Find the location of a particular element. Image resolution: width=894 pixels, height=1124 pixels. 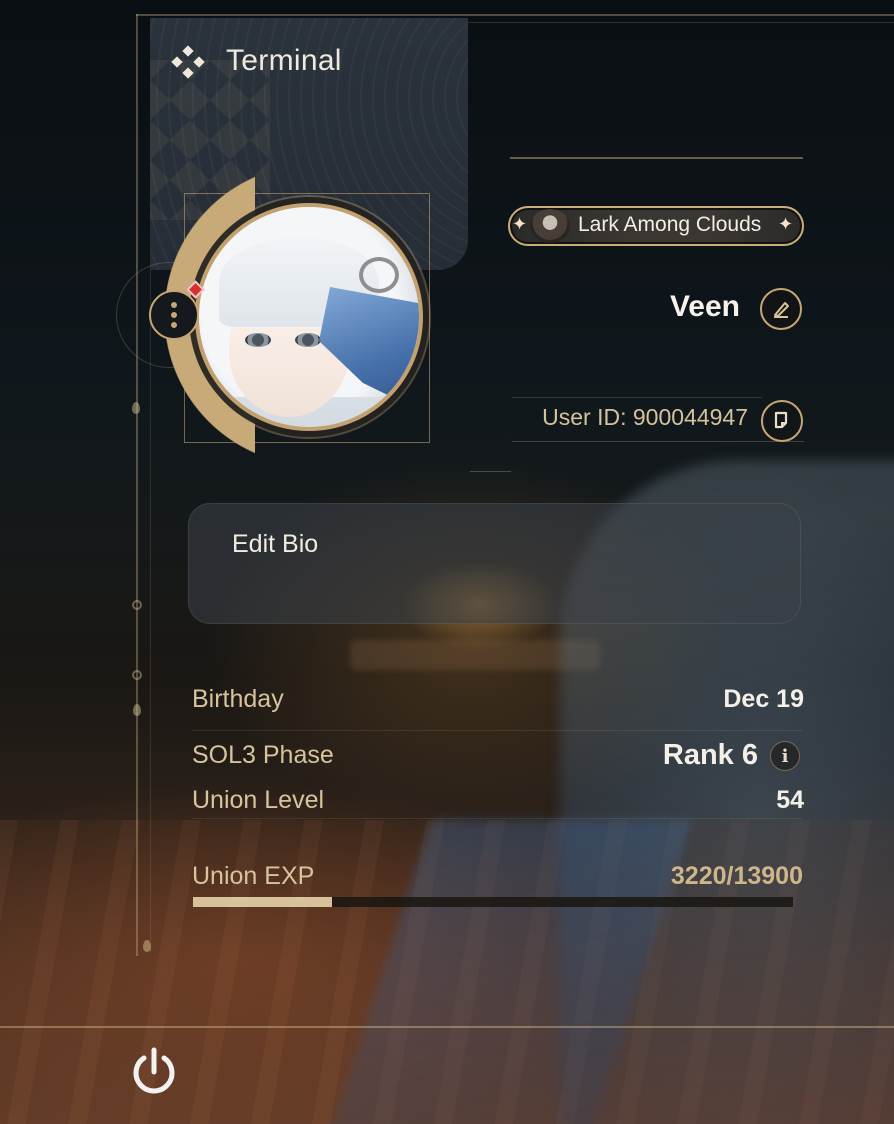

avatar-menu-button is located at coordinates (174, 315).